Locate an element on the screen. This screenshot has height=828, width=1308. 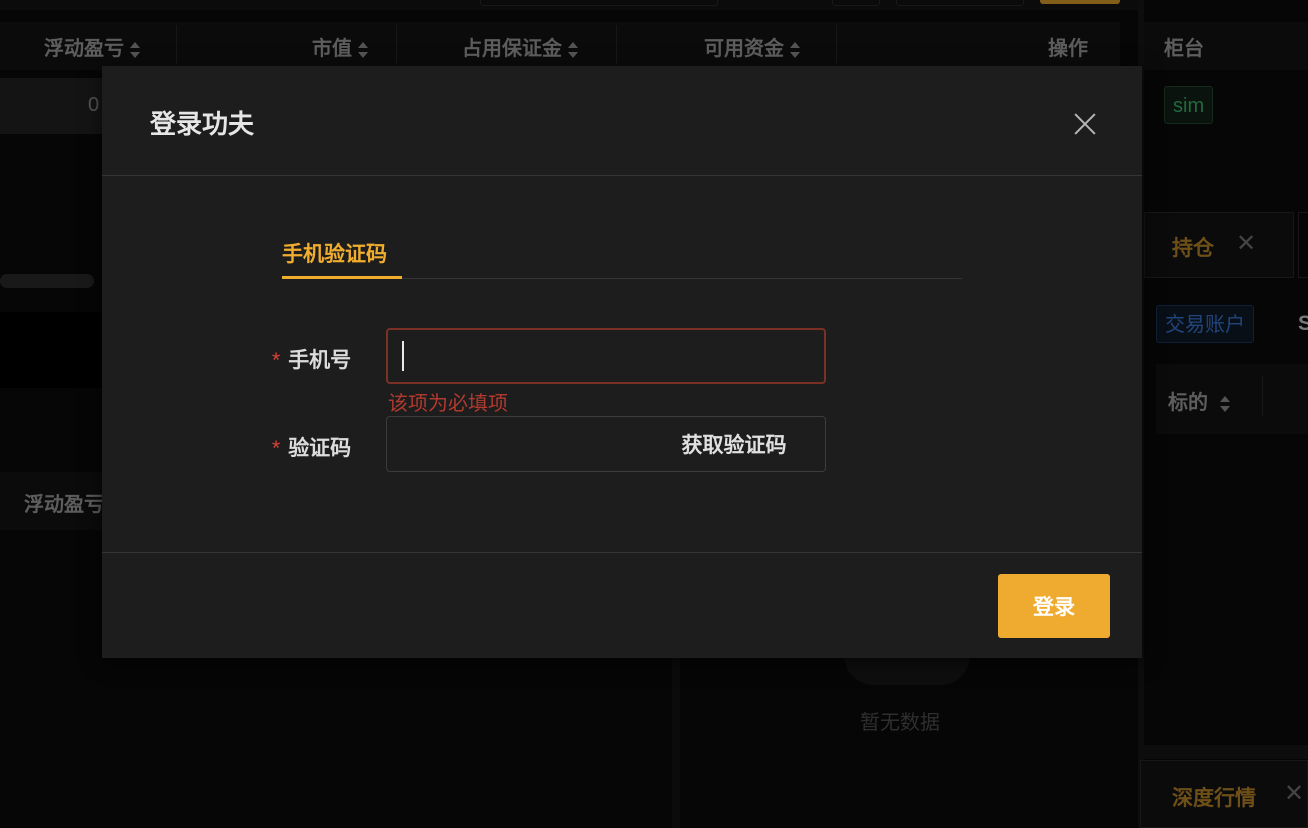
text-caret is located at coordinates (403, 356).